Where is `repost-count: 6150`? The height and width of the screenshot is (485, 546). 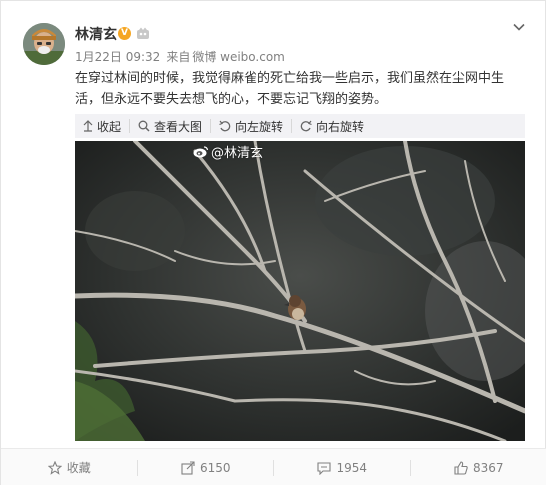
repost-count: 6150 is located at coordinates (215, 467).